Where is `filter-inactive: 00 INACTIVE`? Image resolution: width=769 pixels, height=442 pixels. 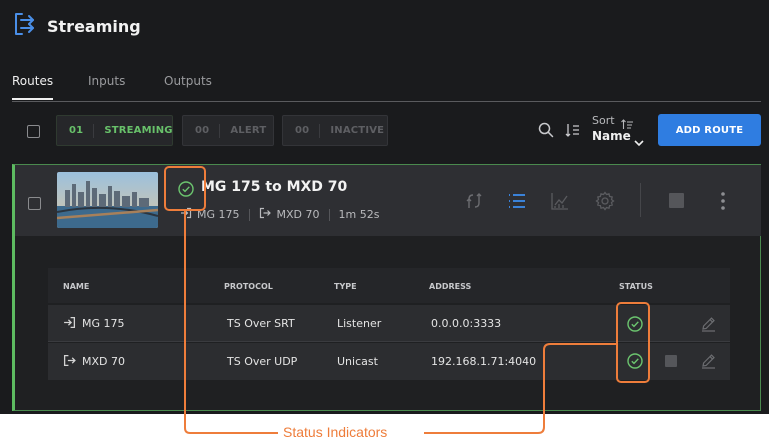
filter-inactive: 00 INACTIVE is located at coordinates (335, 130).